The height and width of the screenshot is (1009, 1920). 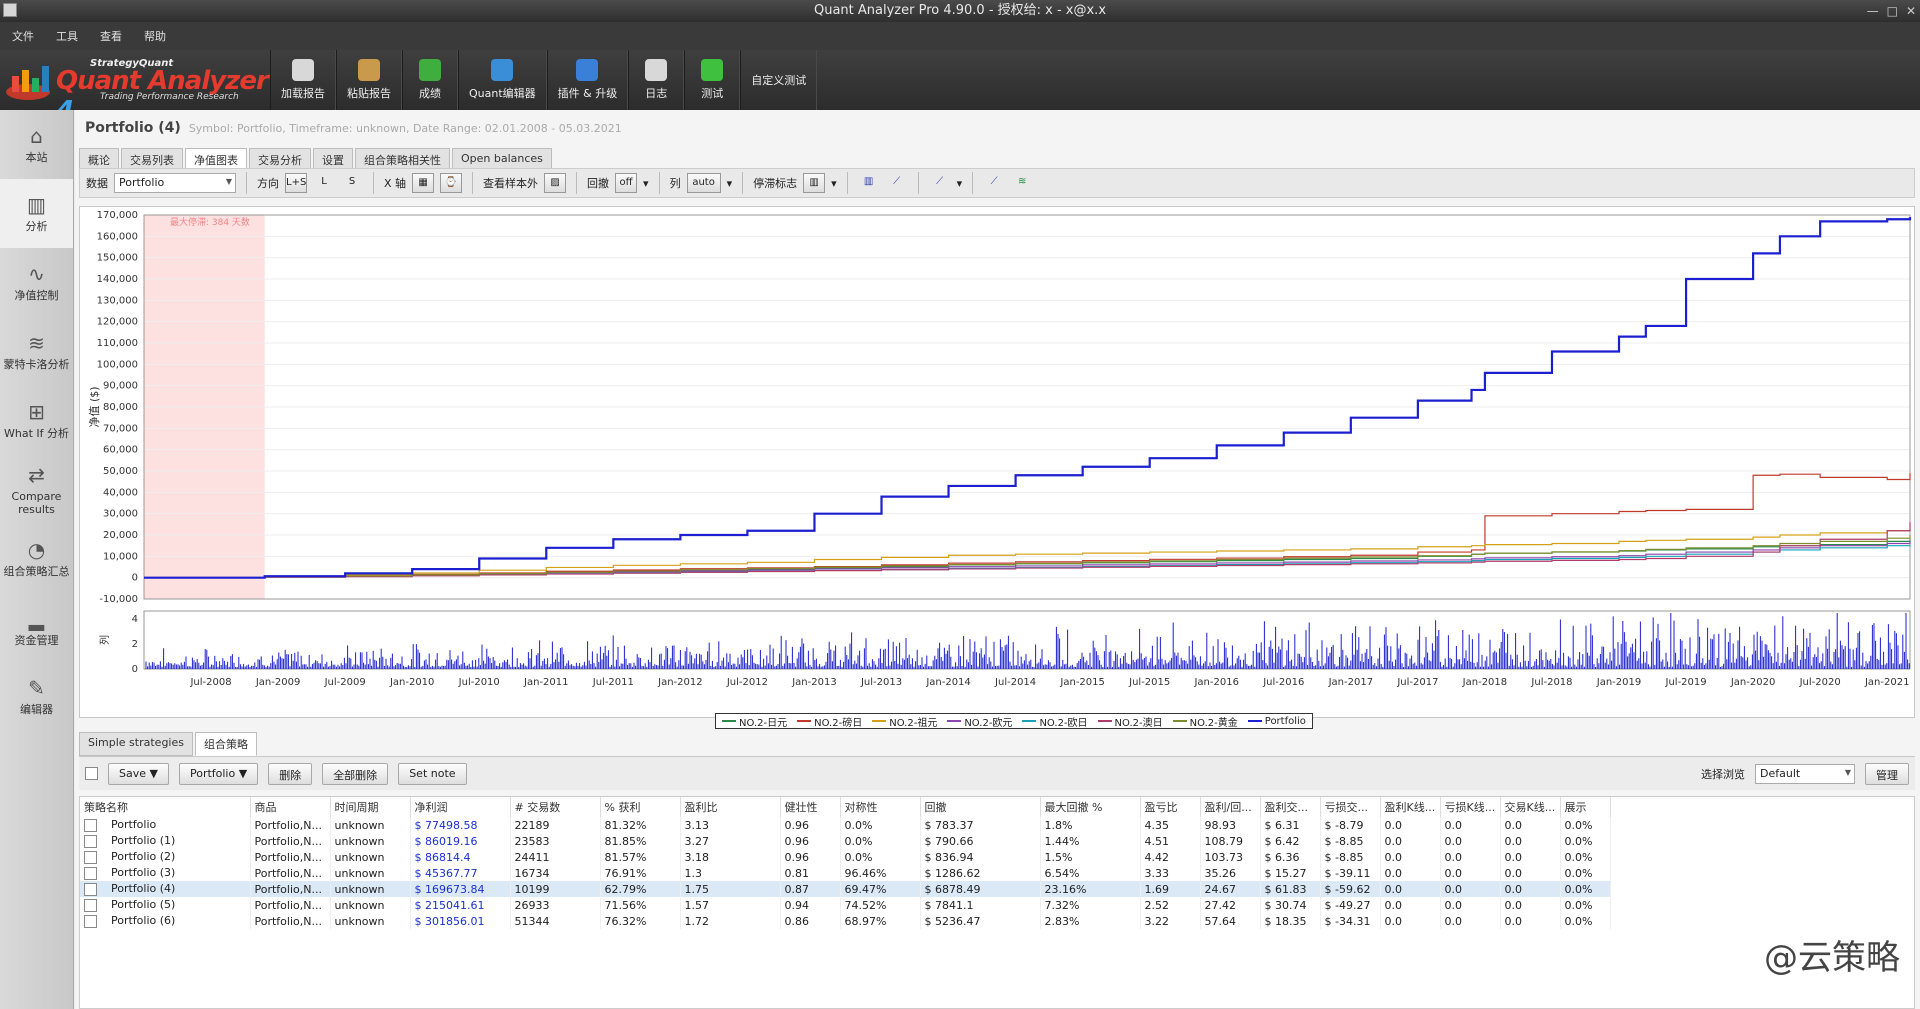 What do you see at coordinates (430, 80) in the screenshot?
I see `toolbar-button-2: 成绩` at bounding box center [430, 80].